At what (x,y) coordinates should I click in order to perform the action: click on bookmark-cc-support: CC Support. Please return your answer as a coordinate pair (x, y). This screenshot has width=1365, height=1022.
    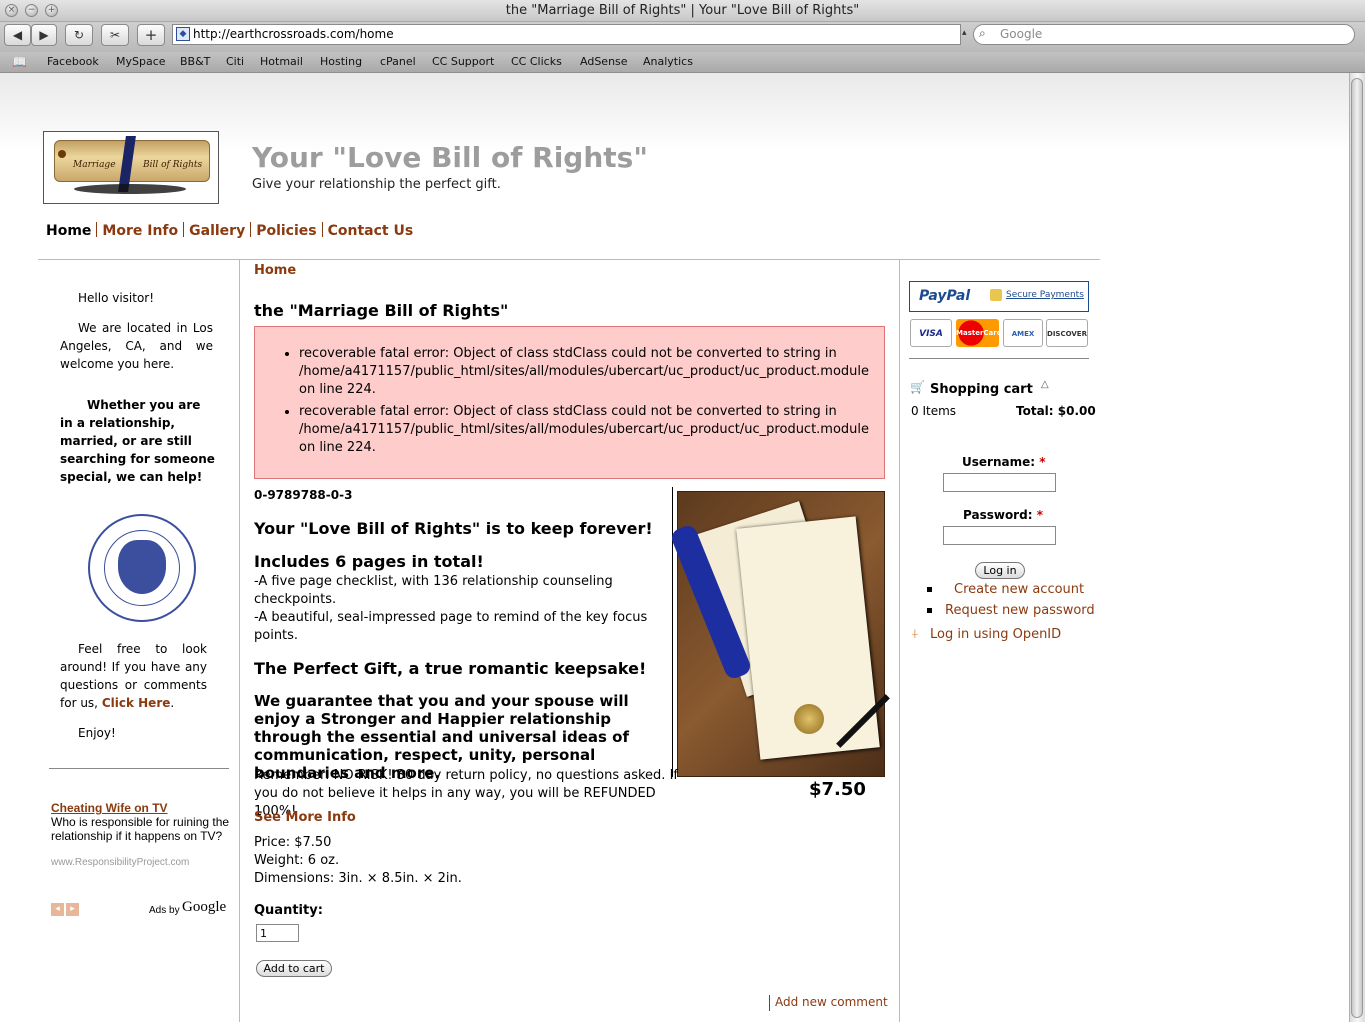
    Looking at the image, I should click on (463, 62).